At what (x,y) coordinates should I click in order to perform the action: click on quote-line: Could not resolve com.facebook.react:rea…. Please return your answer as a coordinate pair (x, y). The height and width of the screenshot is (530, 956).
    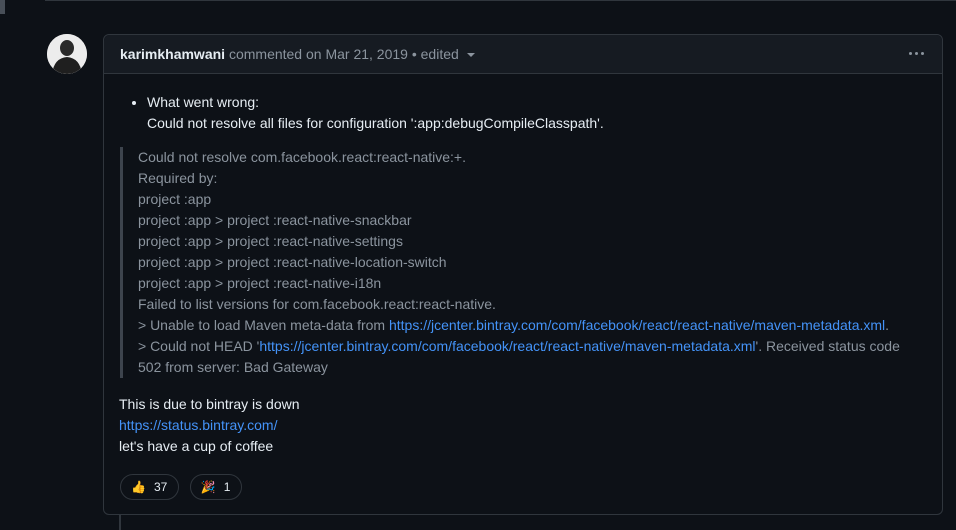
    Looking at the image, I should click on (302, 157).